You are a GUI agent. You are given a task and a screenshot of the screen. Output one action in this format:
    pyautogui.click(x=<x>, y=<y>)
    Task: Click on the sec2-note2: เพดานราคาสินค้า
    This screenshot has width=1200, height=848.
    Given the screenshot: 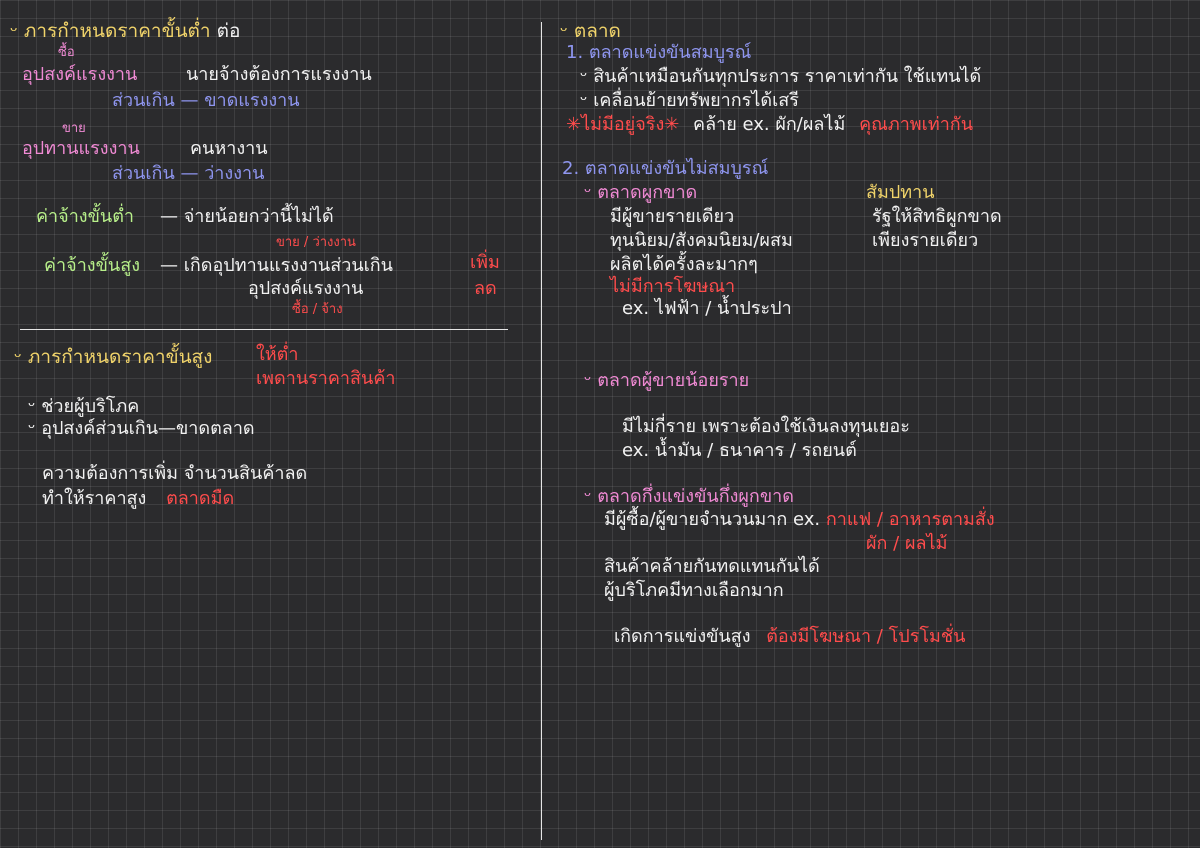 What is the action you would take?
    pyautogui.click(x=326, y=378)
    